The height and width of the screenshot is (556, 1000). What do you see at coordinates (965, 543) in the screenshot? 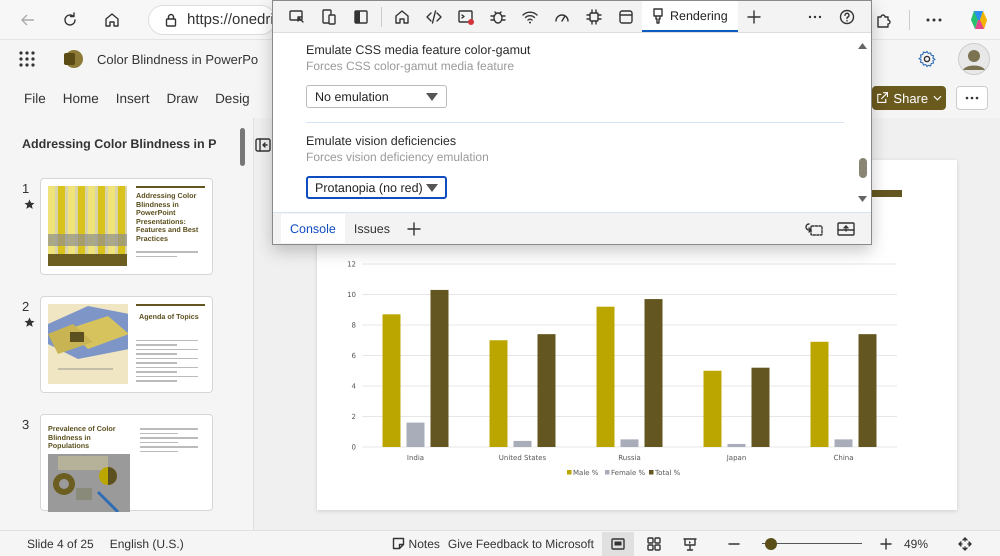
I see `fit-slide-icon` at bounding box center [965, 543].